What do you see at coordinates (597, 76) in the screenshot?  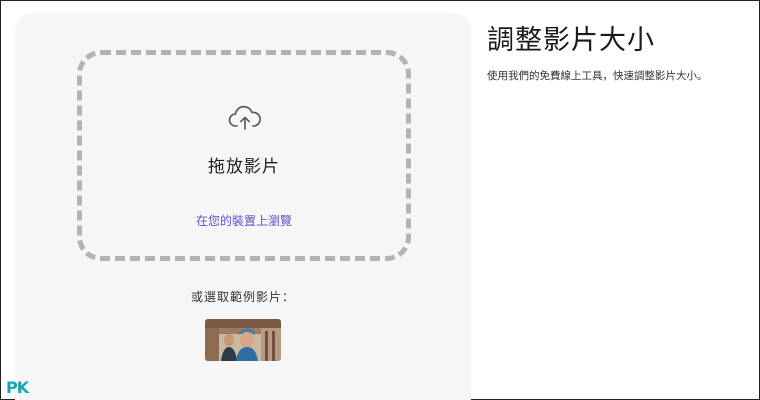 I see `page-description: 使用我們的免費線上工具，快速調整影片大小。` at bounding box center [597, 76].